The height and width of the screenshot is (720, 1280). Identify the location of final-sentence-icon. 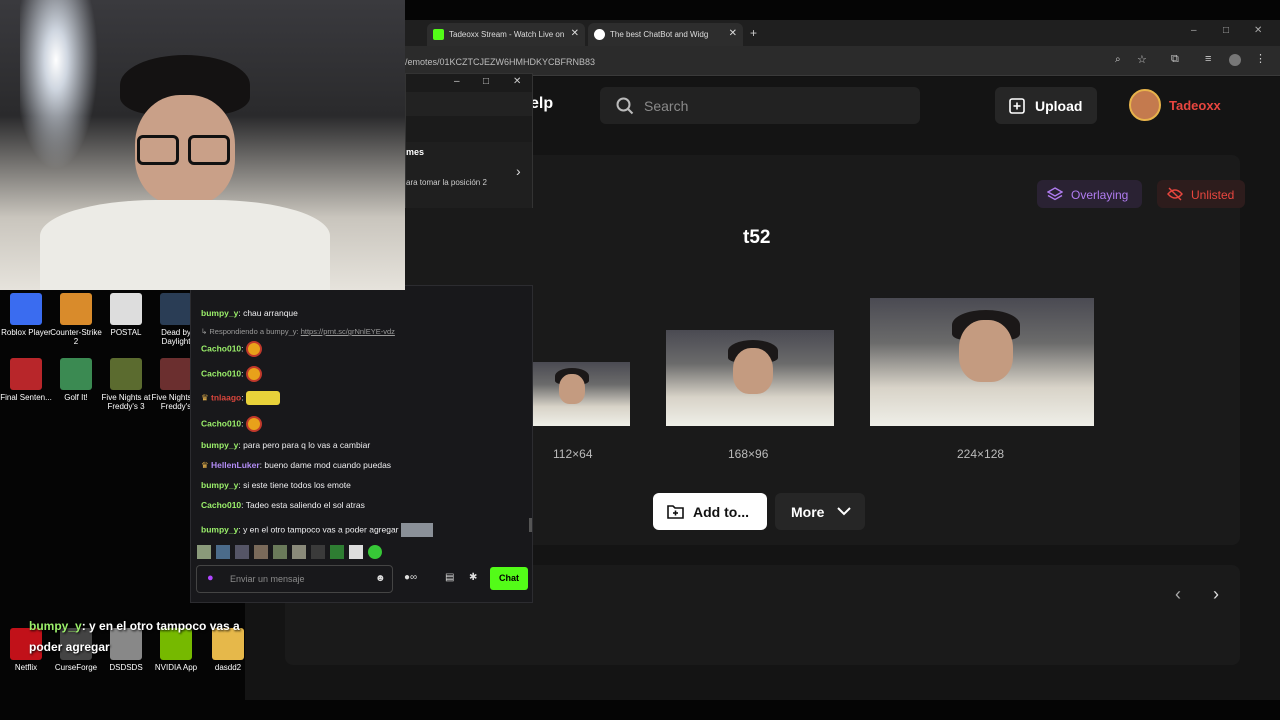
(26, 374).